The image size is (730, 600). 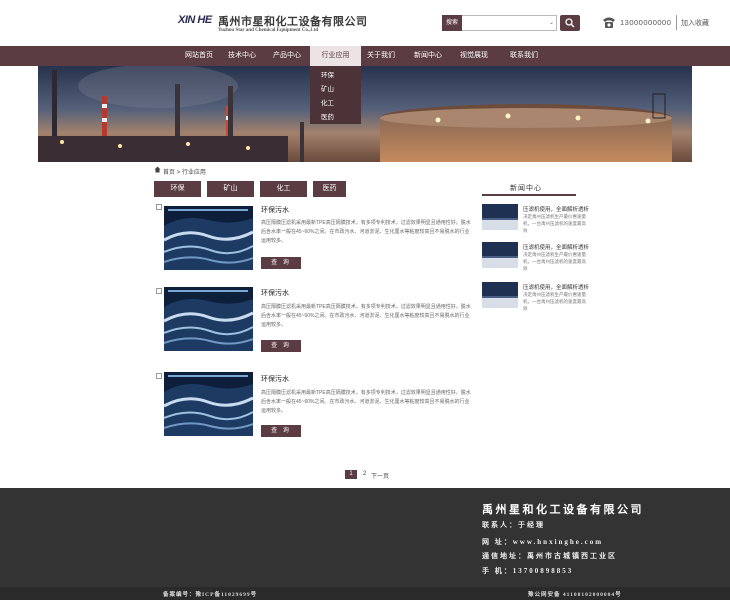 I want to click on page-link: 2, so click(x=364, y=474).